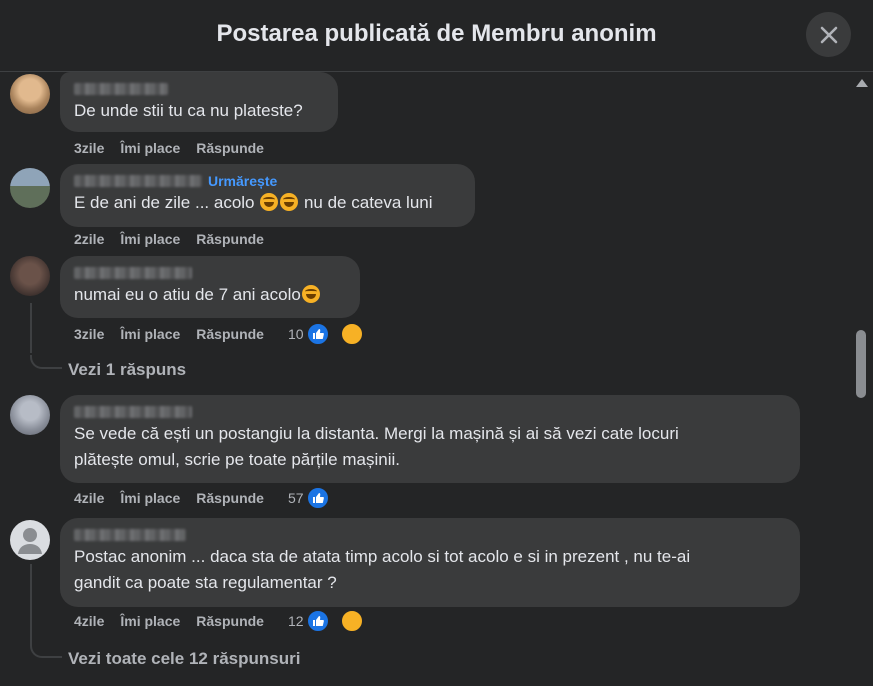  What do you see at coordinates (295, 498) in the screenshot?
I see `reaction-count: 57` at bounding box center [295, 498].